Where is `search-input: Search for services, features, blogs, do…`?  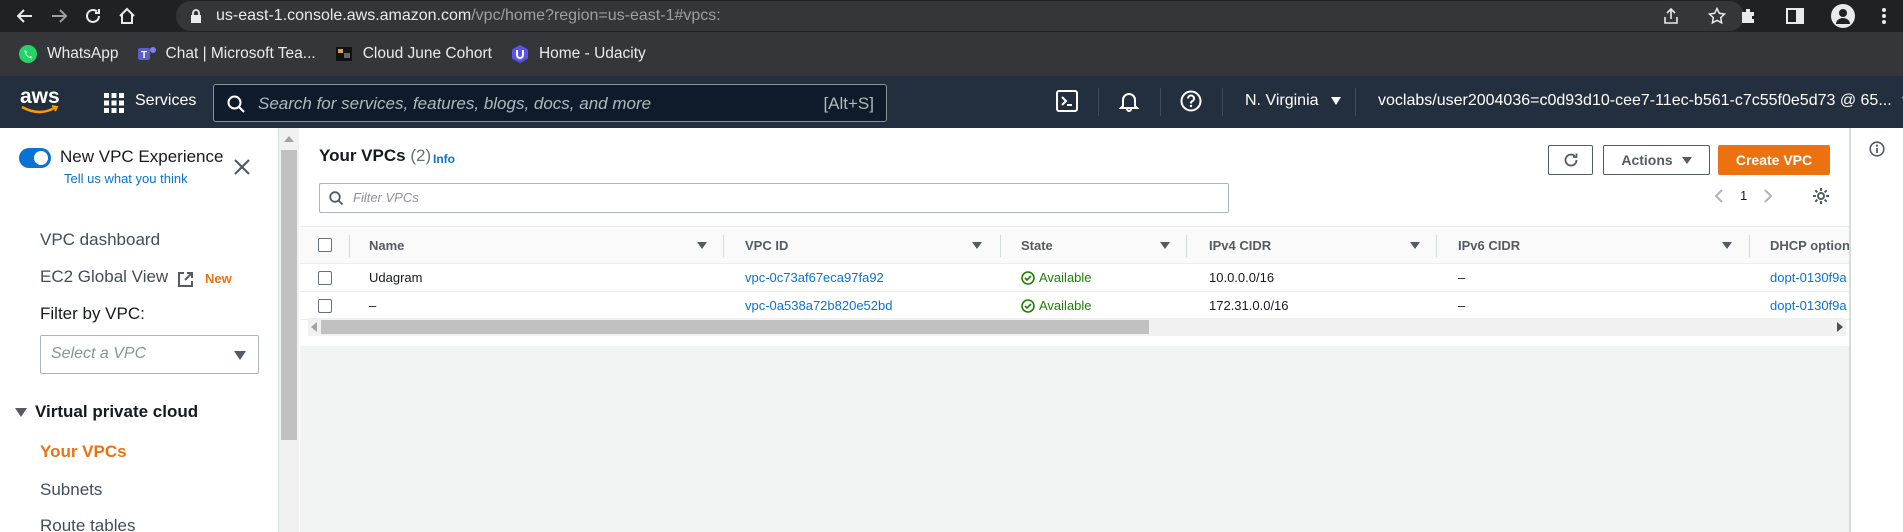 search-input: Search for services, features, blogs, do… is located at coordinates (550, 103).